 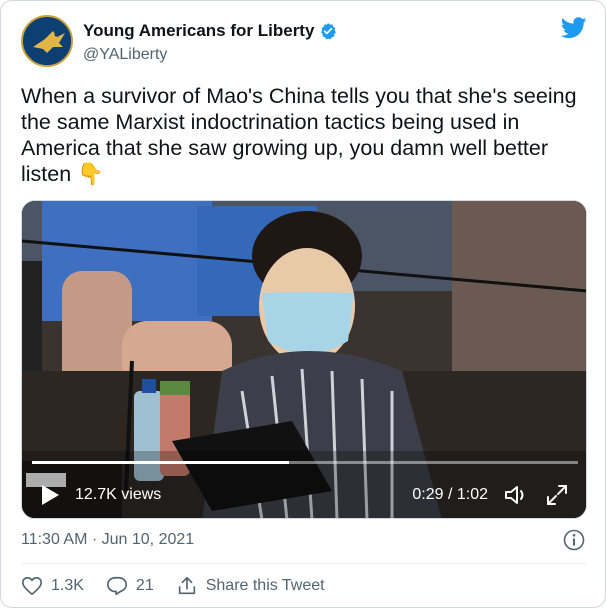 I want to click on divider, so click(x=304, y=563).